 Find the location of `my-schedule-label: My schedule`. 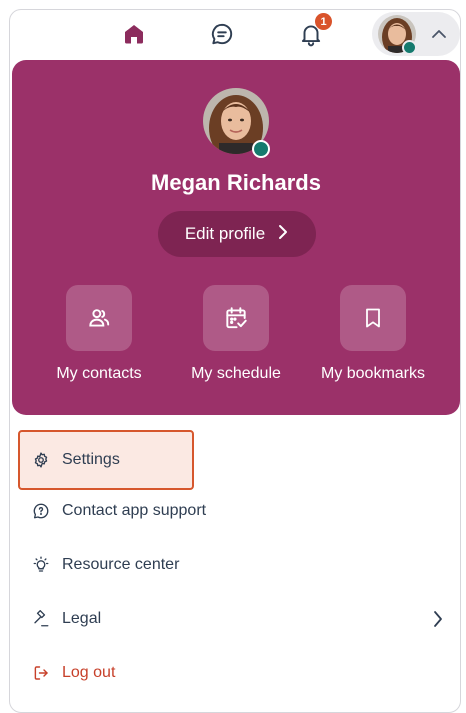

my-schedule-label: My schedule is located at coordinates (236, 373).